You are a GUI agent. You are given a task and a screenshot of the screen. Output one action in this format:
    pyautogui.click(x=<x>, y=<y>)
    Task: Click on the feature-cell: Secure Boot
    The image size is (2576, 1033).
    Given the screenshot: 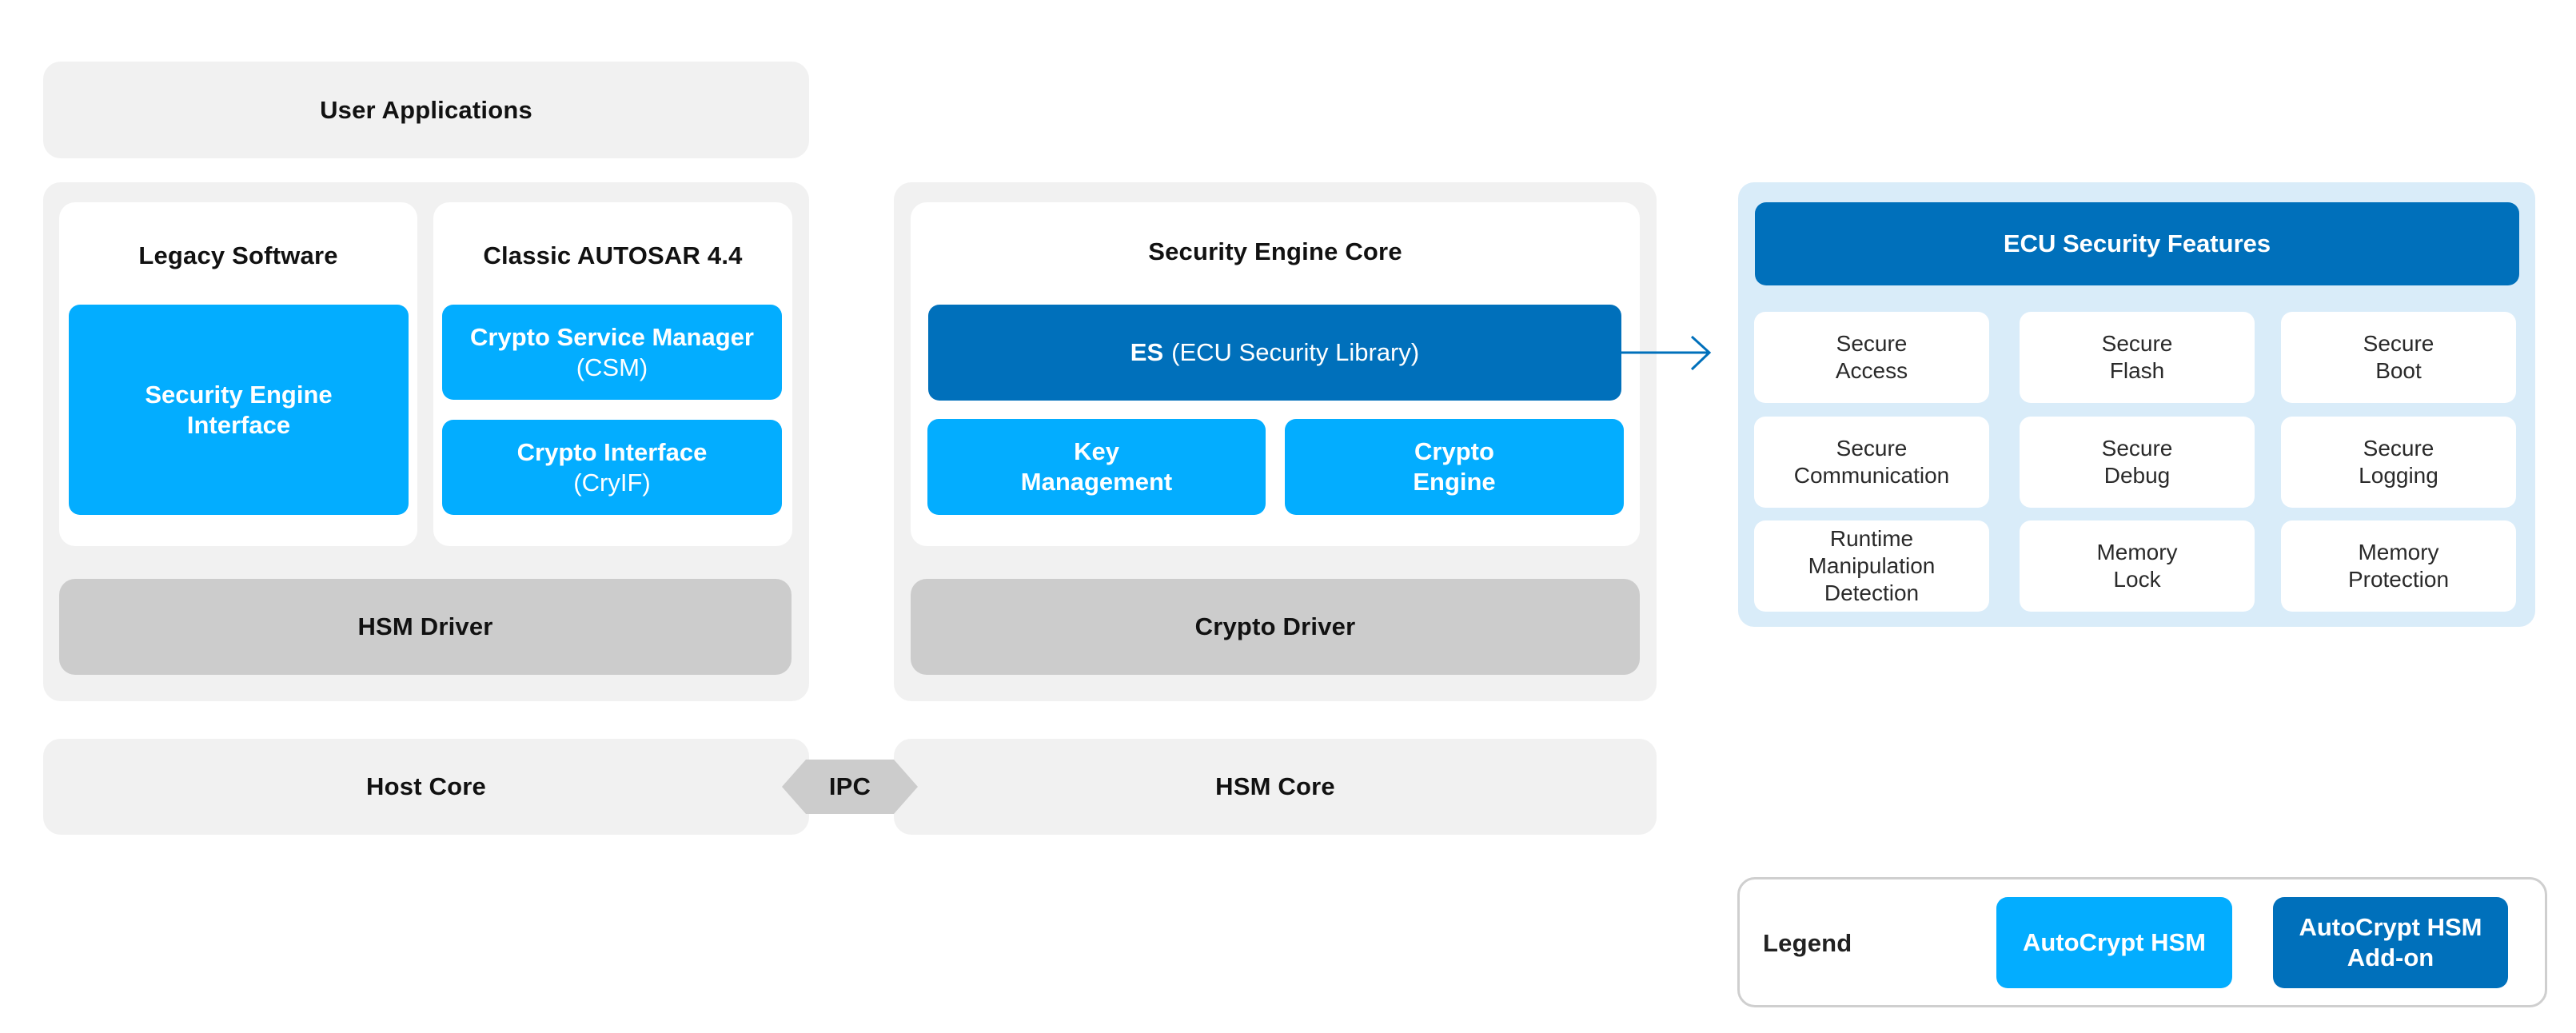 What is the action you would take?
    pyautogui.click(x=2399, y=358)
    